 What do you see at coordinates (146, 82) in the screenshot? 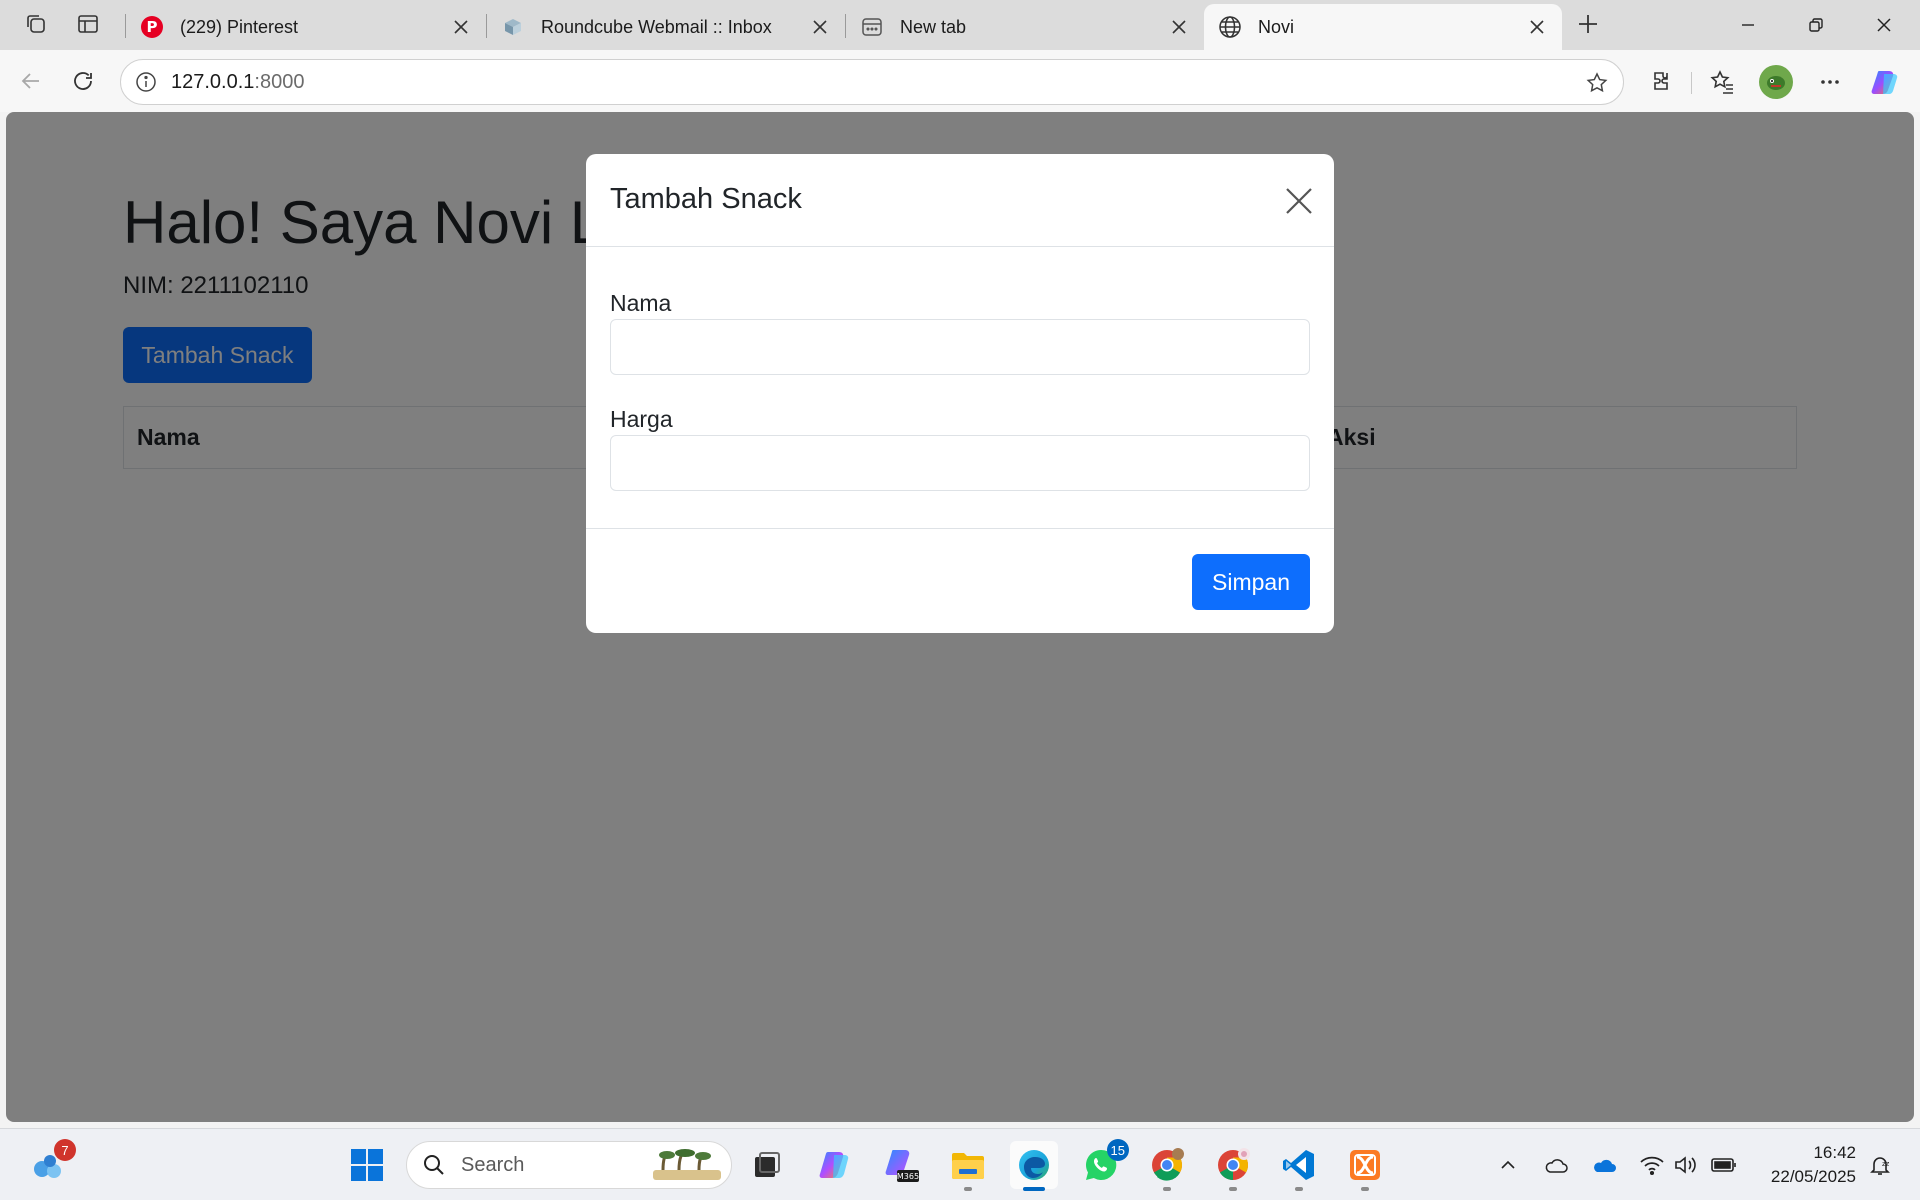
I see `site-info-icon` at bounding box center [146, 82].